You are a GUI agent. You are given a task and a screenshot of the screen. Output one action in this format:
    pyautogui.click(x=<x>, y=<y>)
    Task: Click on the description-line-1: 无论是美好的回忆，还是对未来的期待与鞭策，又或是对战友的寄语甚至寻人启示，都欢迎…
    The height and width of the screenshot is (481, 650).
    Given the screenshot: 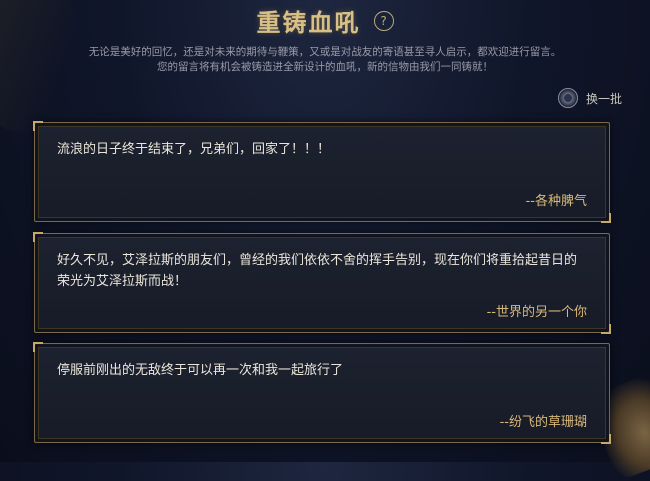 What is the action you would take?
    pyautogui.click(x=325, y=52)
    